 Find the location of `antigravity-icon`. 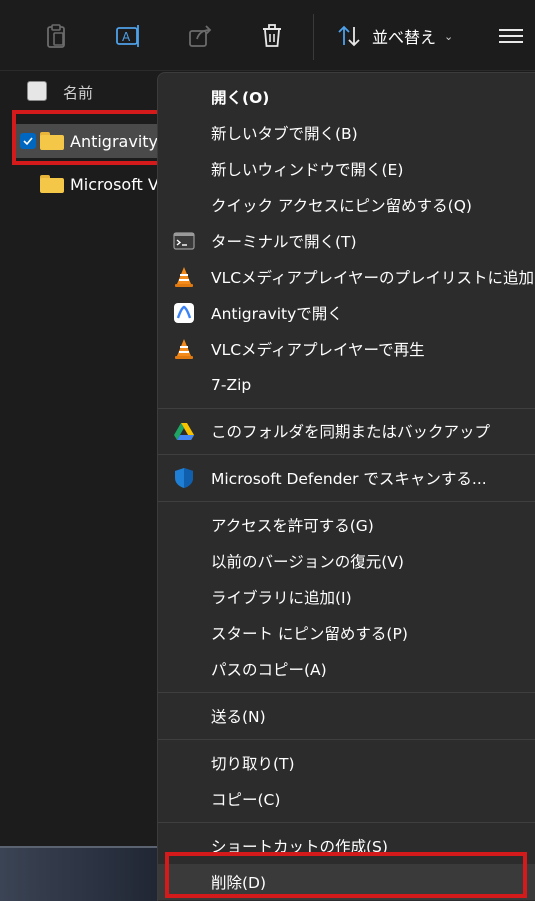

antigravity-icon is located at coordinates (184, 313).